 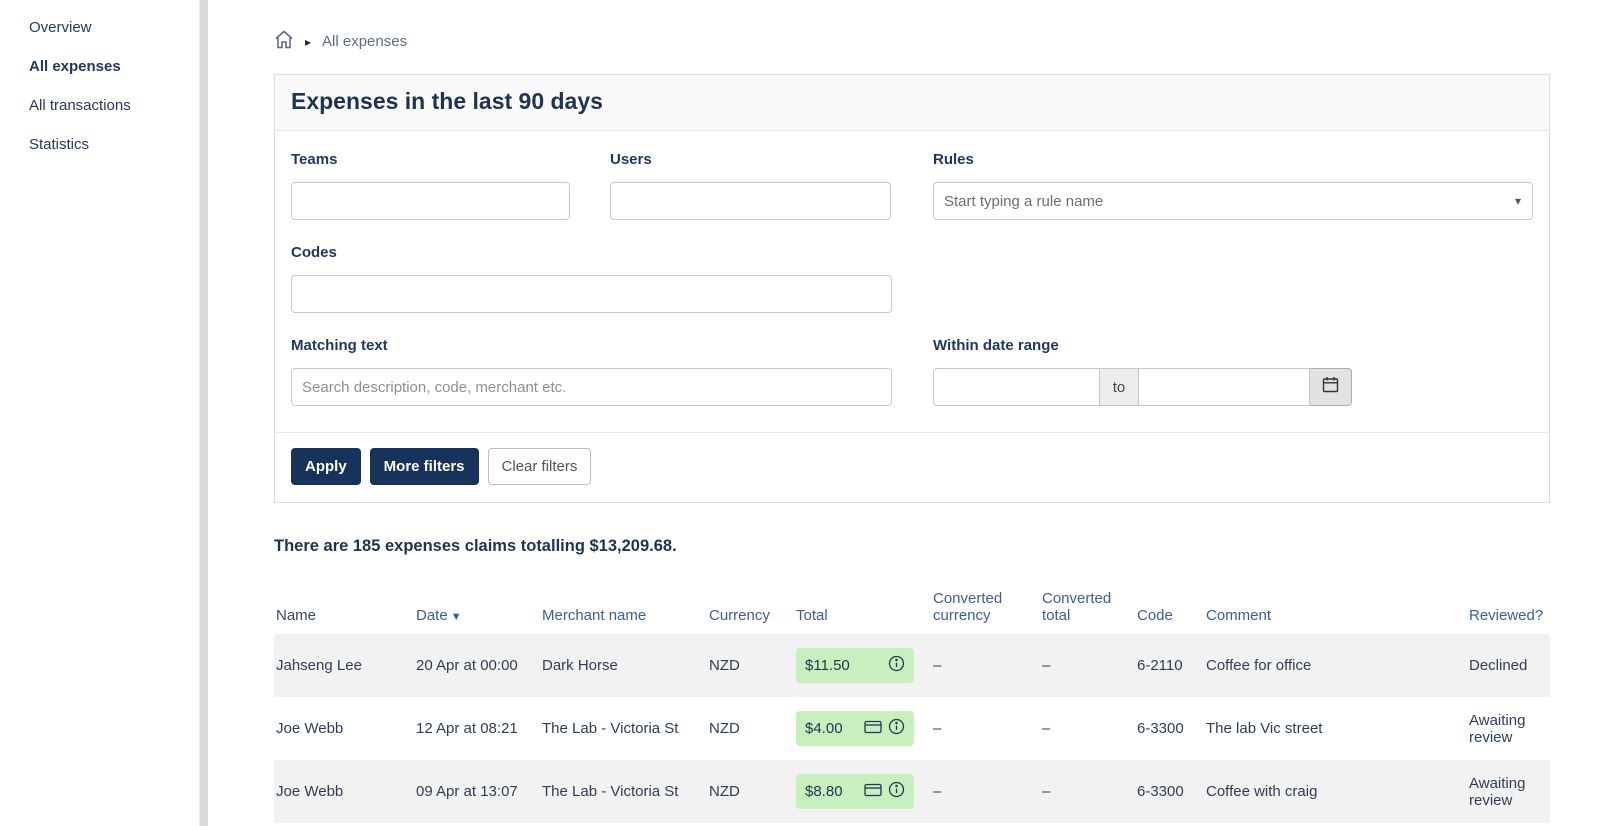 What do you see at coordinates (284, 41) in the screenshot?
I see `home-icon` at bounding box center [284, 41].